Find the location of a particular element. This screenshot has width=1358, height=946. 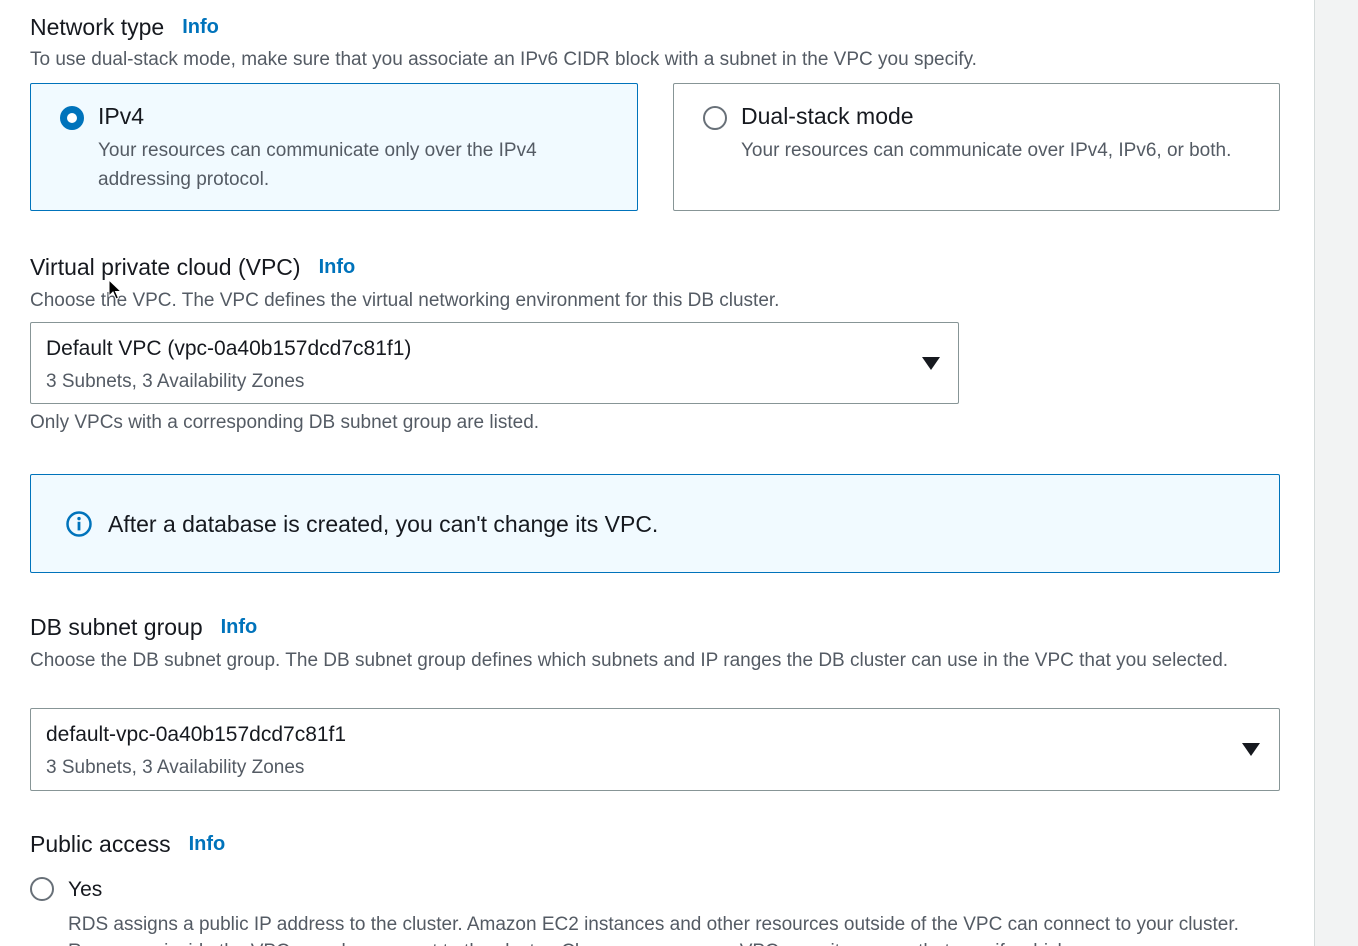

public-access-yes-radio is located at coordinates (42, 889).